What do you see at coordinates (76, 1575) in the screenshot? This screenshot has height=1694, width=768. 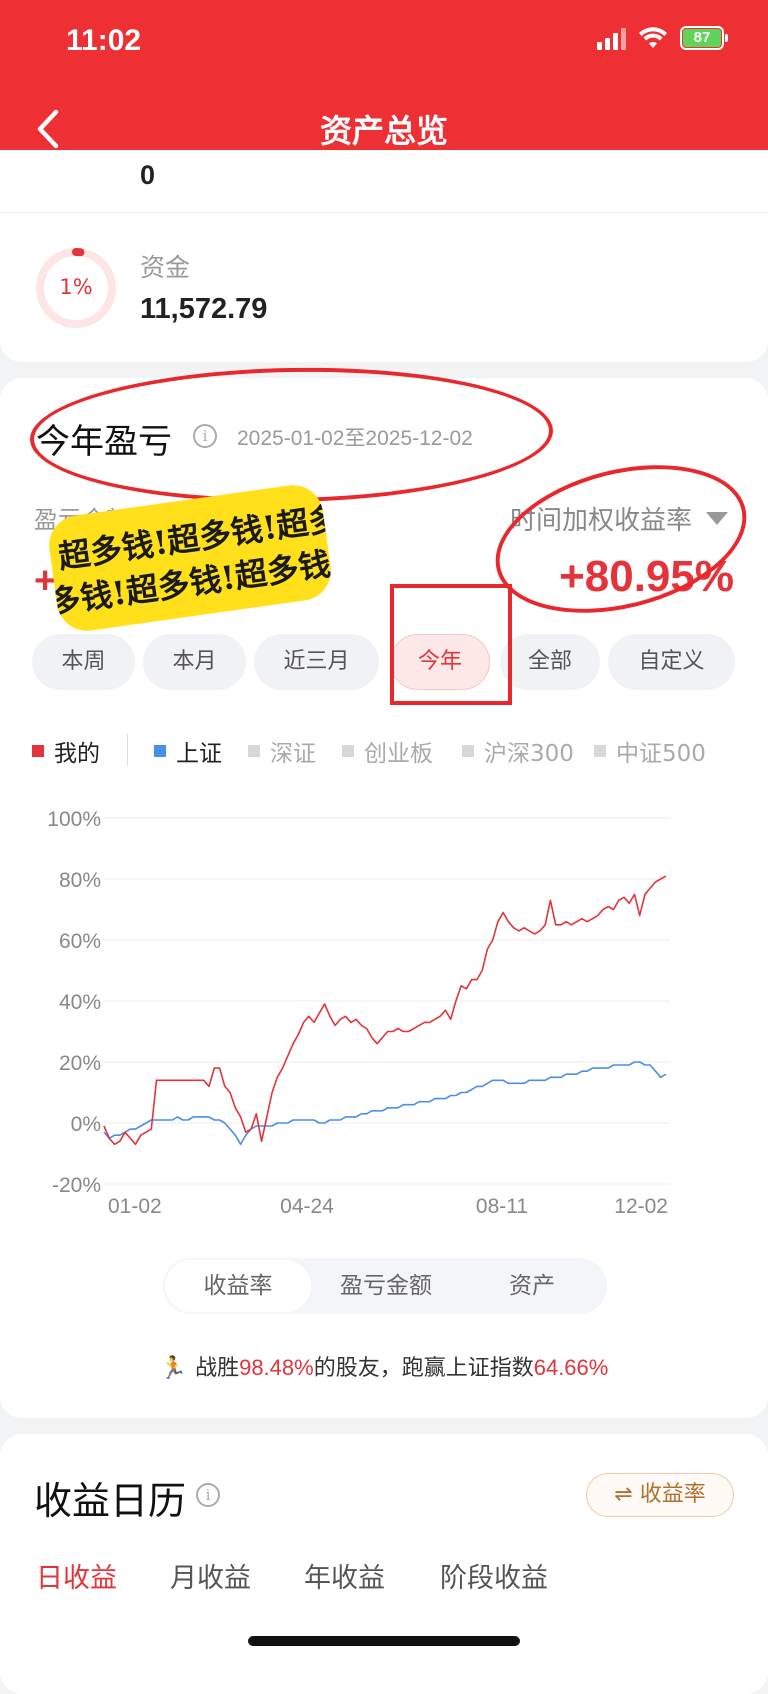 I see `calendar-tab-active: 日收益` at bounding box center [76, 1575].